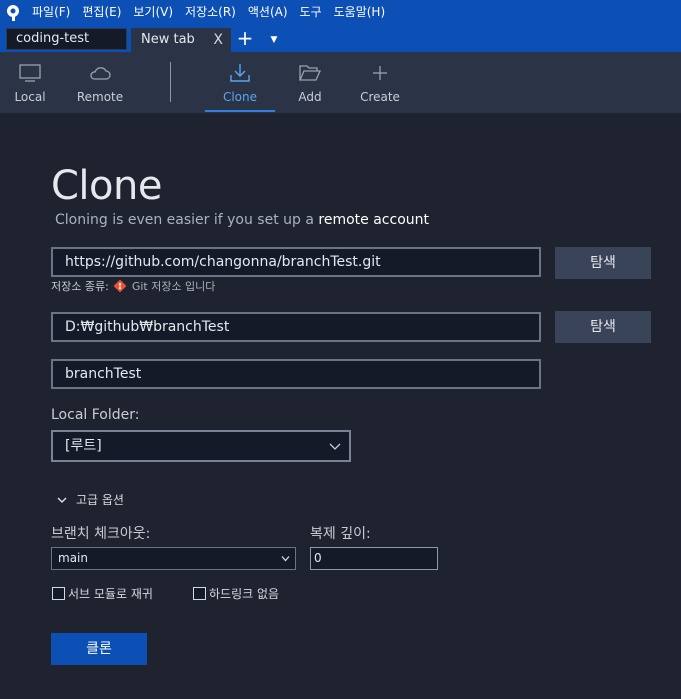  Describe the element at coordinates (268, 12) in the screenshot. I see `menu-actions: 액션(A)` at that location.